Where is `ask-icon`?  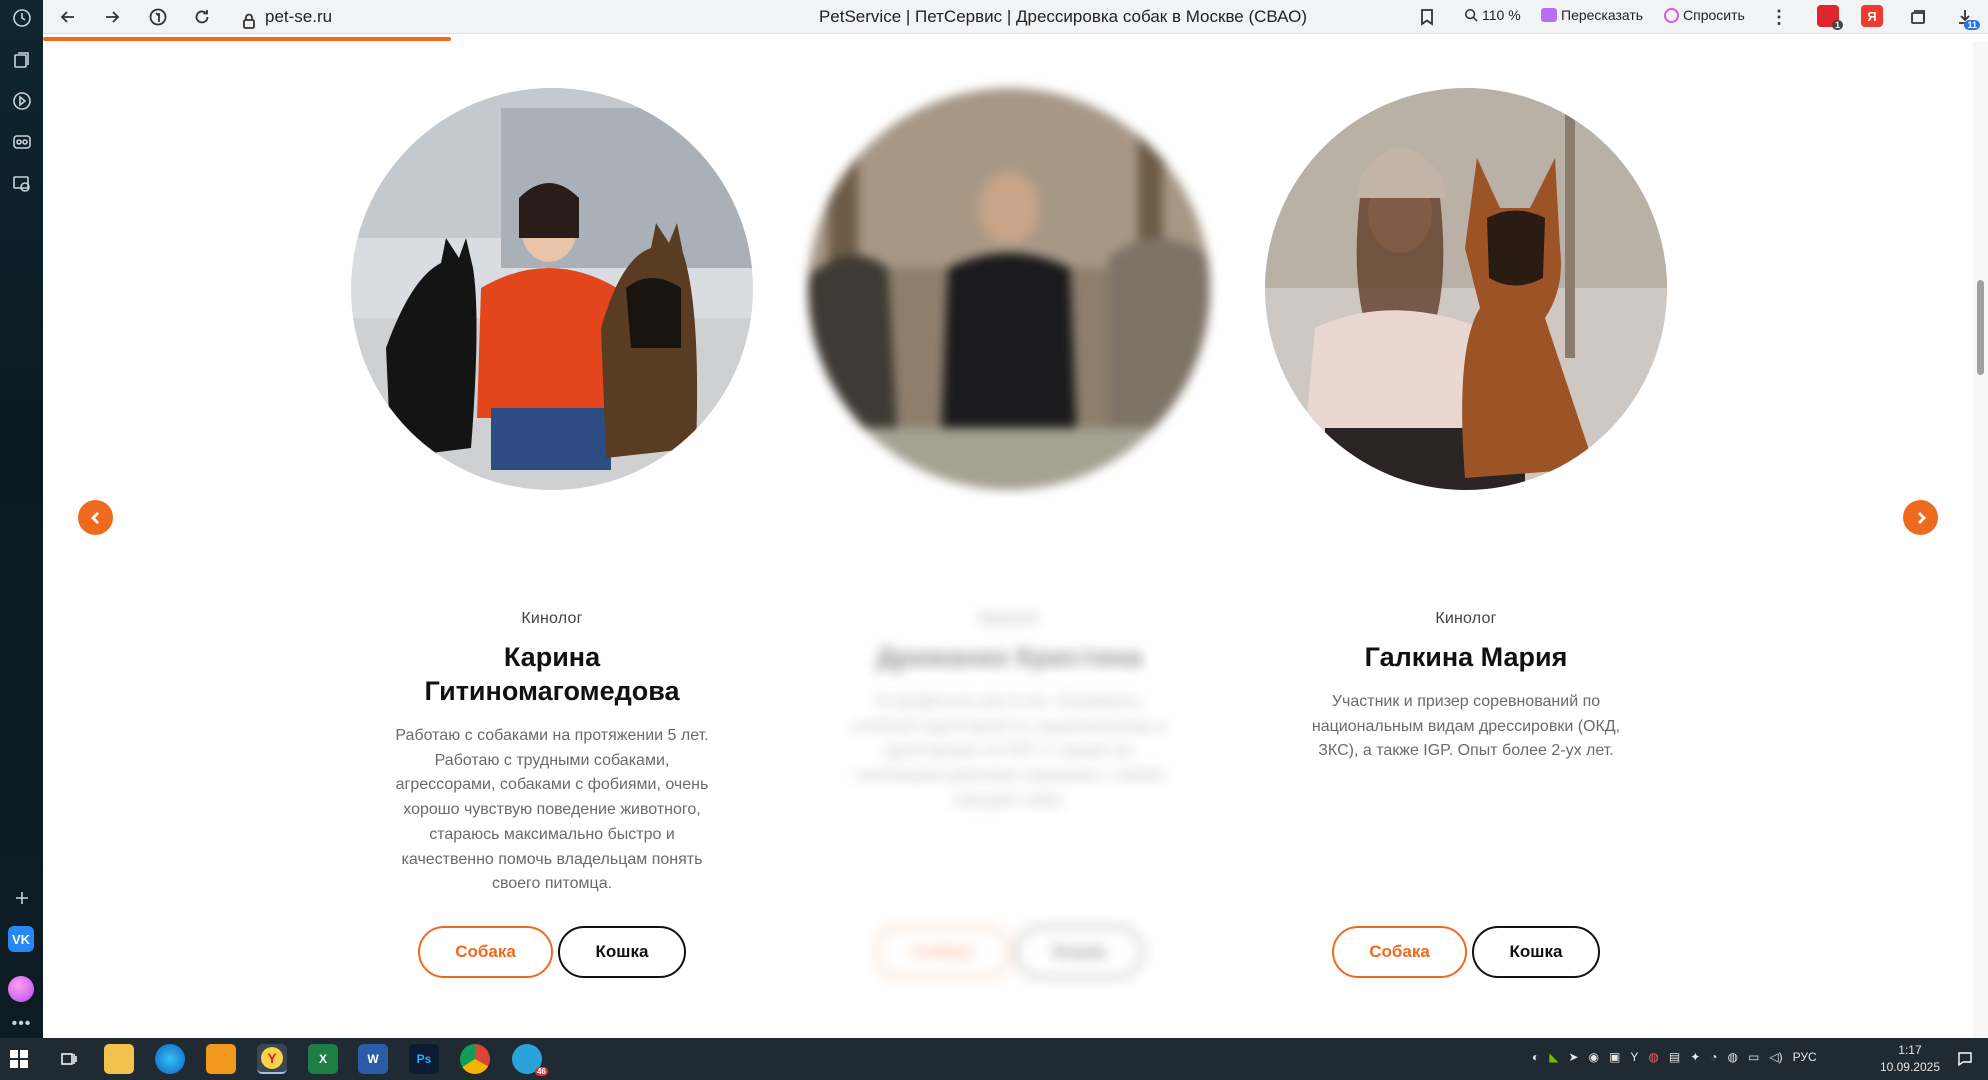 ask-icon is located at coordinates (1671, 15).